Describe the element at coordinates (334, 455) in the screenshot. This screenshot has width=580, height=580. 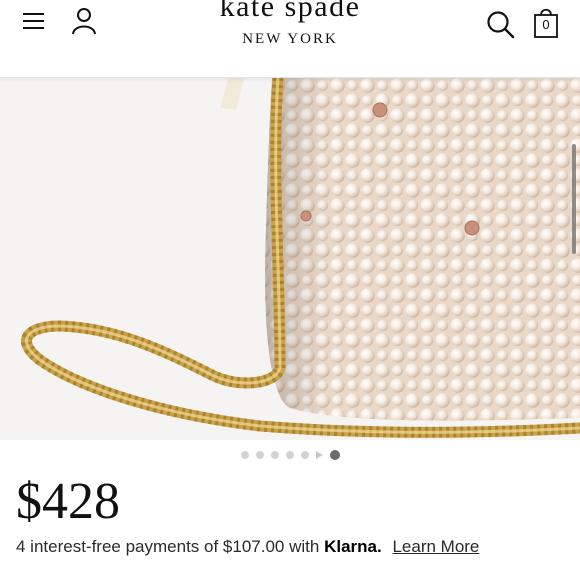
I see `carousel-dot-active` at that location.